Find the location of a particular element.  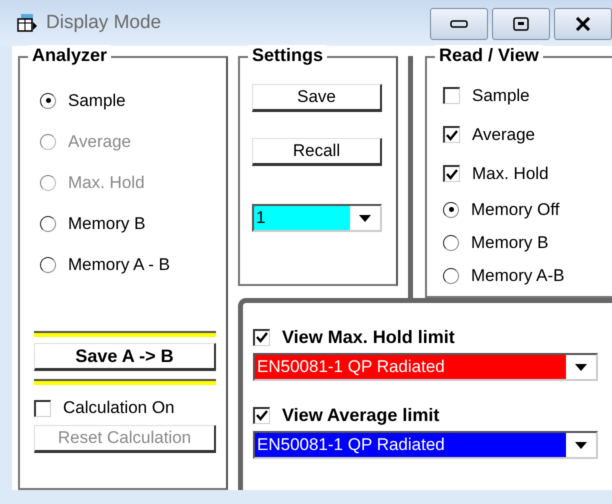

restore-icon is located at coordinates (521, 24).